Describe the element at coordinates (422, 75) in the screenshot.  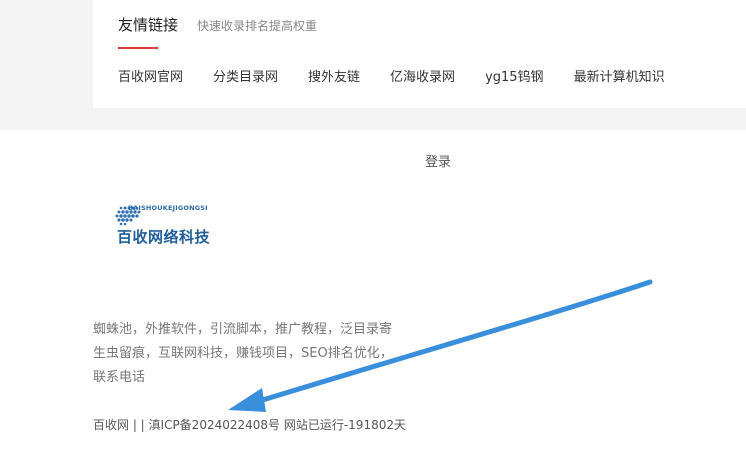
I see `friend-link-item: 亿海收录网` at that location.